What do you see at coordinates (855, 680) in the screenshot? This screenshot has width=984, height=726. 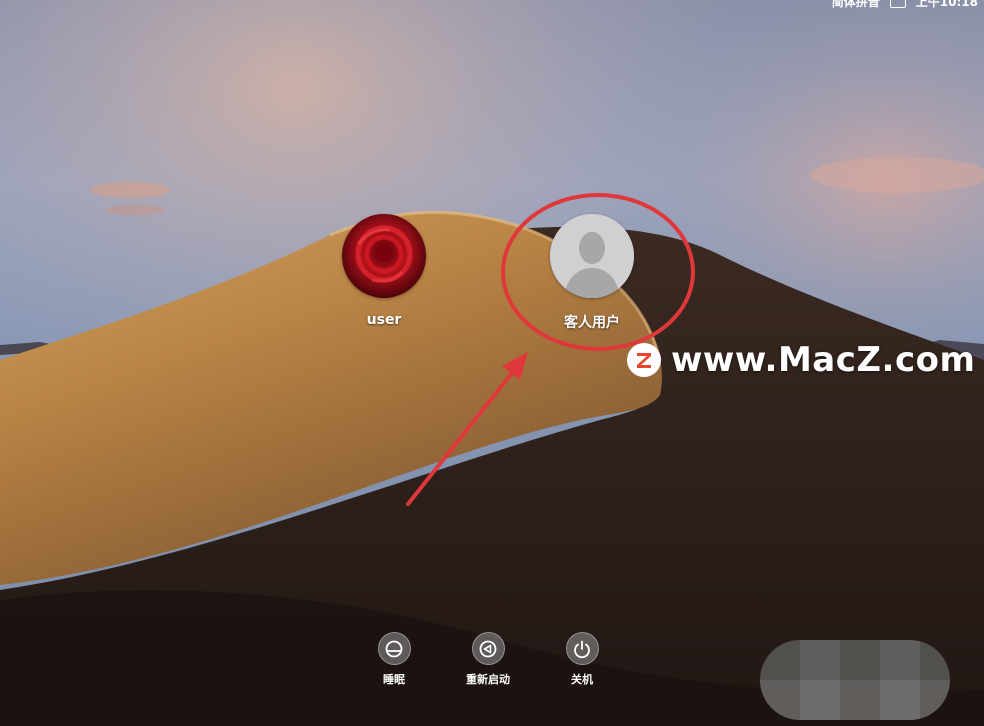 I see `redacted-area` at bounding box center [855, 680].